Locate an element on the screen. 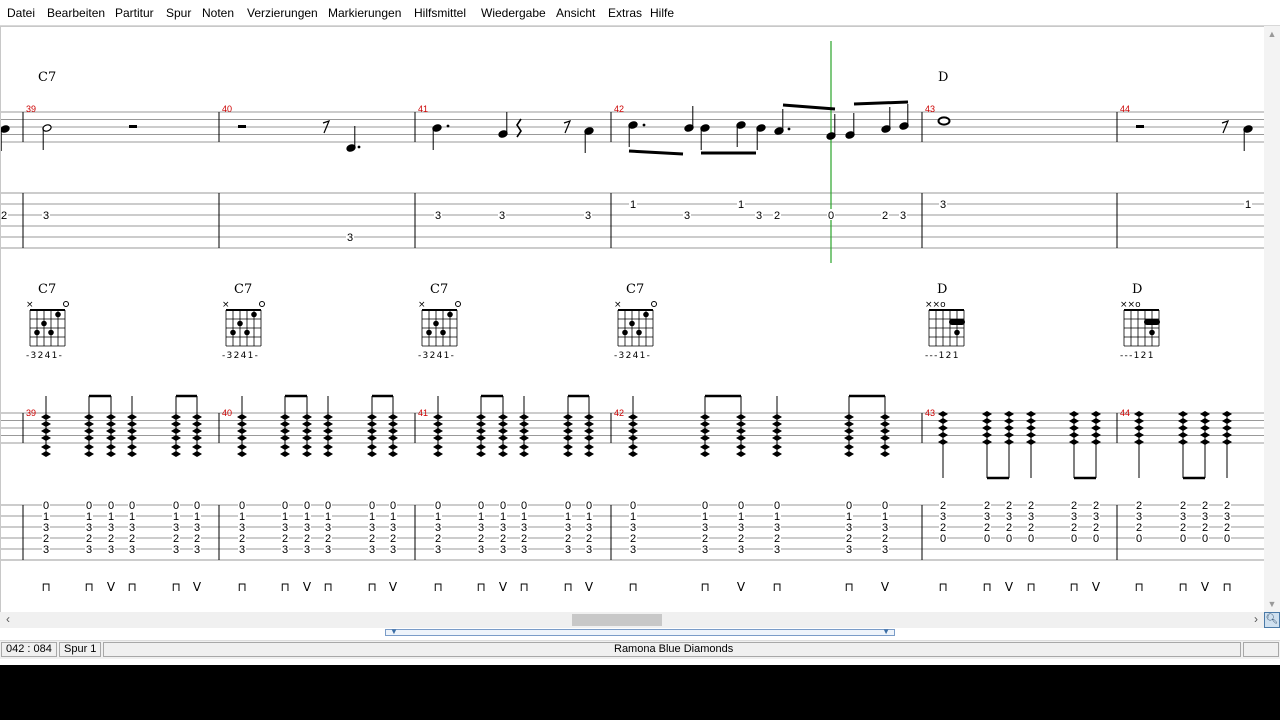  scroll-right-icon: › is located at coordinates (1256, 620).